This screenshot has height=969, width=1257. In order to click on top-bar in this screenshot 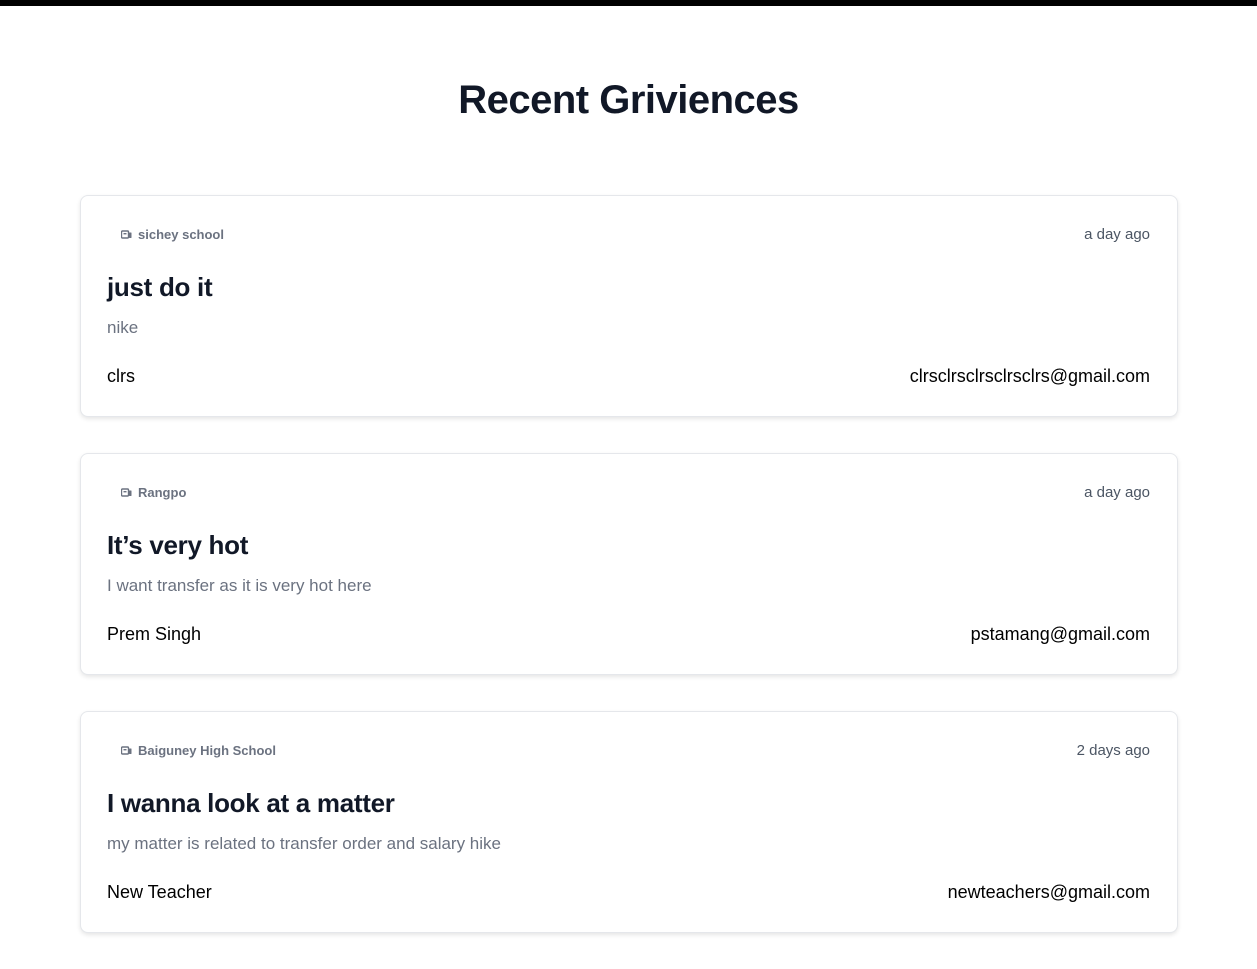, I will do `click(628, 3)`.